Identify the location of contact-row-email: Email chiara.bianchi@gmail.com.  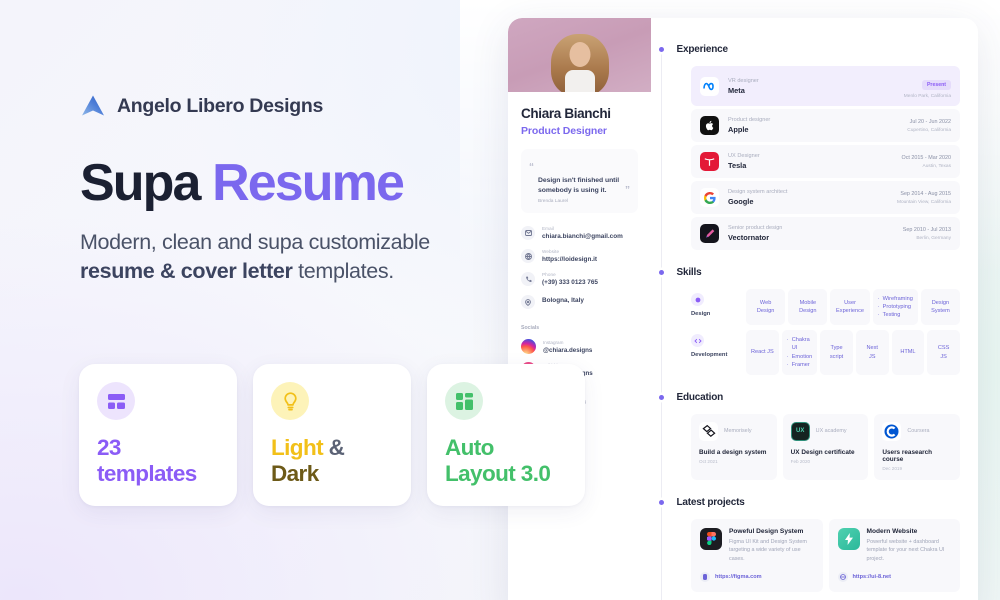
(579, 233).